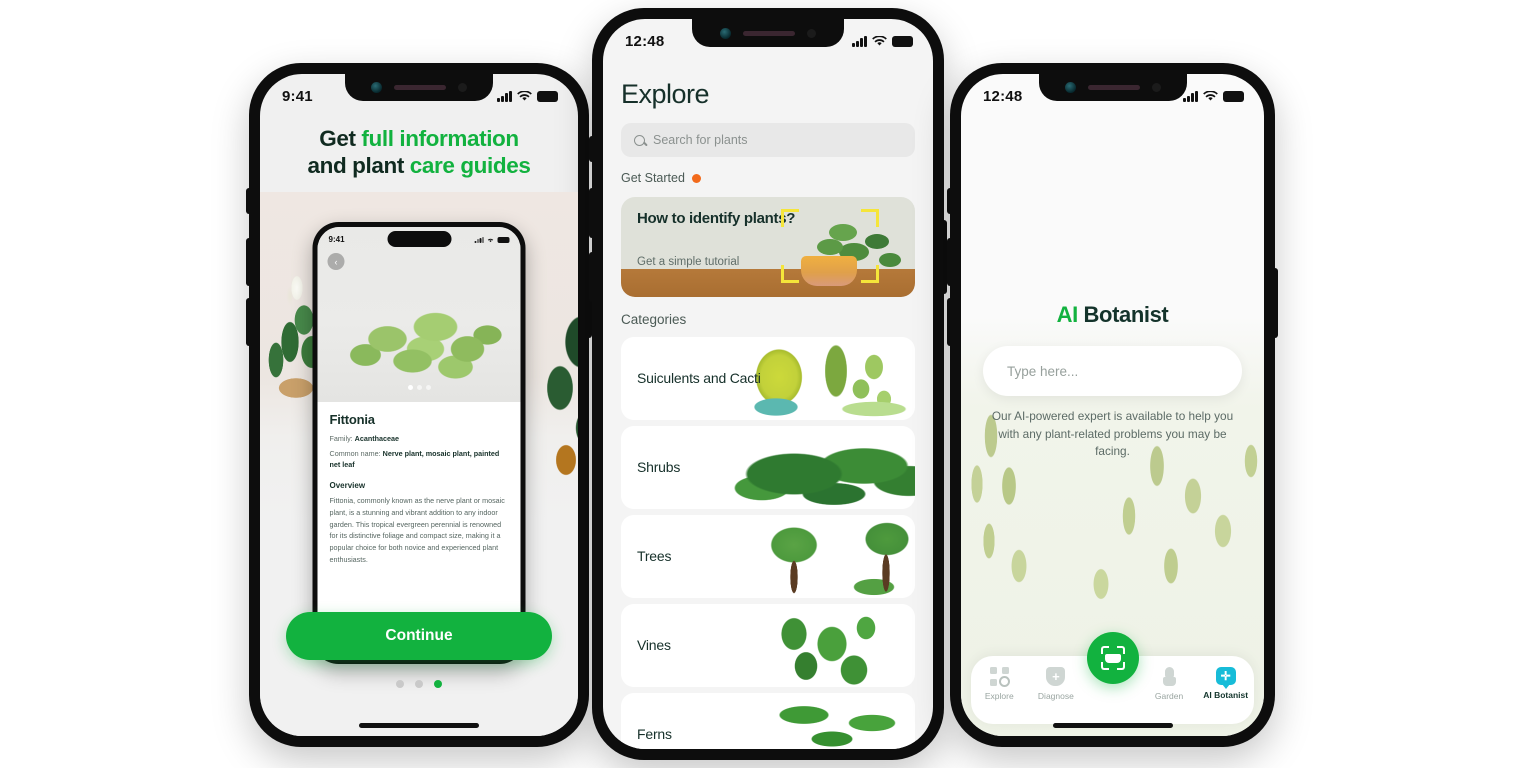  I want to click on category-item: Vines, so click(768, 645).